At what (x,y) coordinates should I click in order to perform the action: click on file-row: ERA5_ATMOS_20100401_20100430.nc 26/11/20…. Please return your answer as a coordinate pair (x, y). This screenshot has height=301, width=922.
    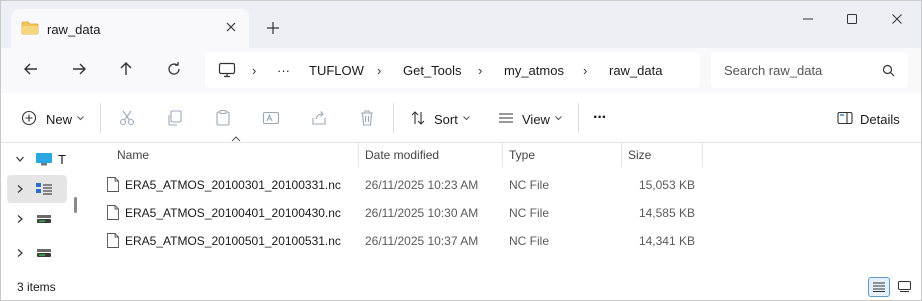
    Looking at the image, I should click on (403, 213).